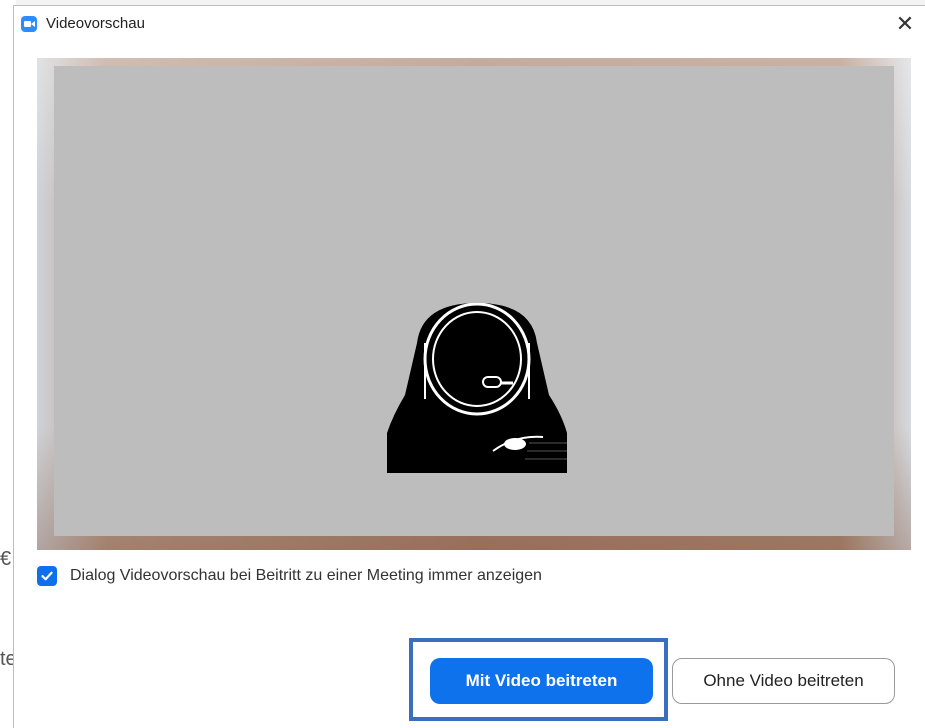 This screenshot has height=728, width=925. I want to click on close-button: ✕, so click(905, 24).